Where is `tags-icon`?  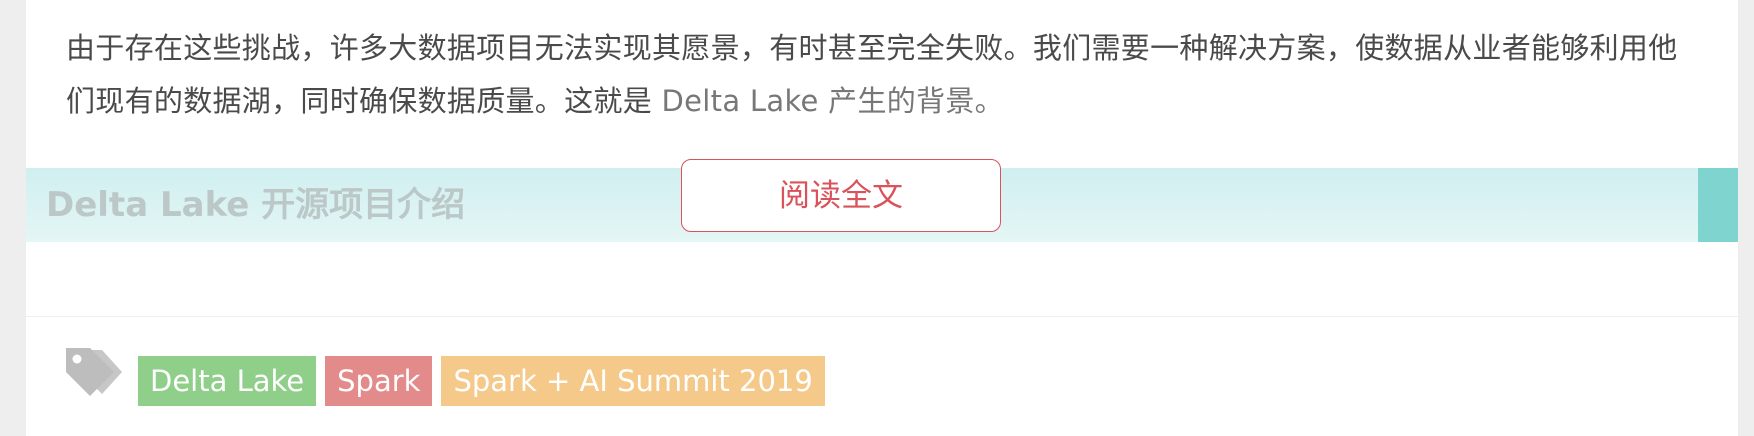
tags-icon is located at coordinates (94, 372).